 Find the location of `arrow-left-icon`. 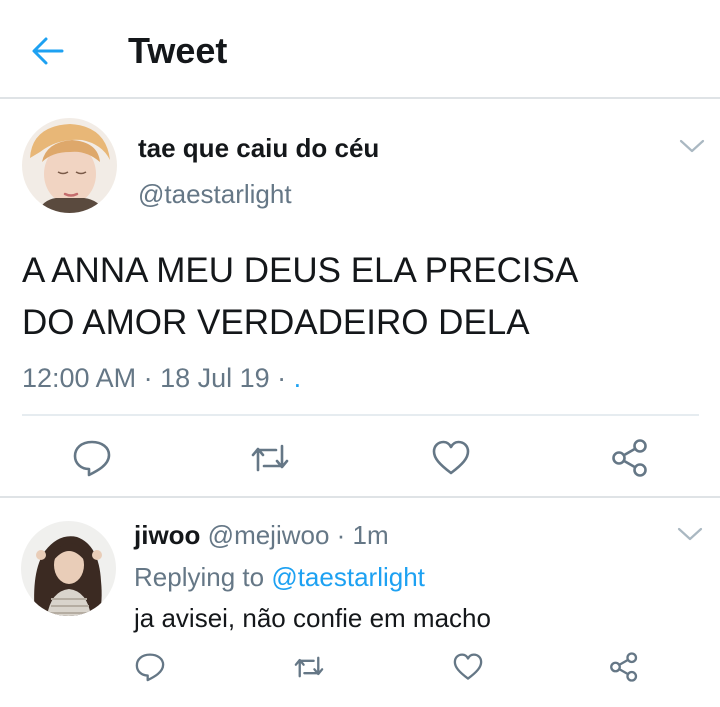

arrow-left-icon is located at coordinates (48, 51).